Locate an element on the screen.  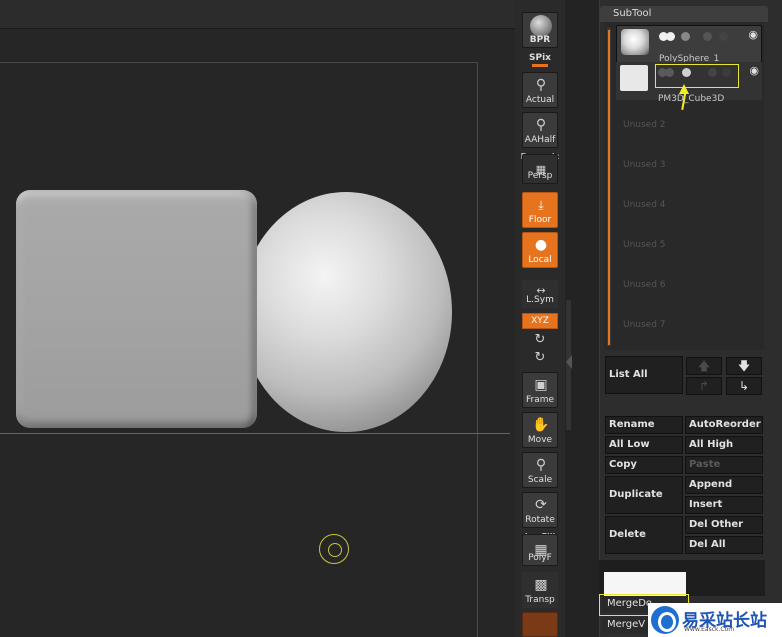
floor-label: Floor is located at coordinates (540, 220).